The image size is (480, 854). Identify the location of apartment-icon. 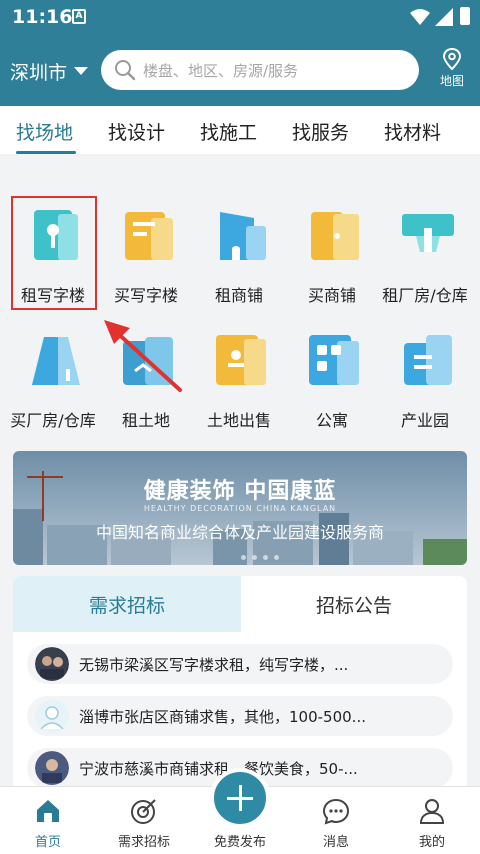
(334, 360).